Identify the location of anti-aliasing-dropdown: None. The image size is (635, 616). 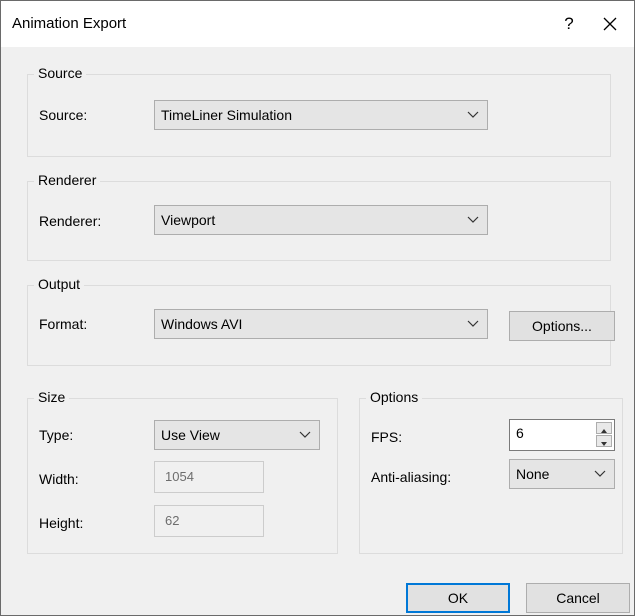
(562, 474).